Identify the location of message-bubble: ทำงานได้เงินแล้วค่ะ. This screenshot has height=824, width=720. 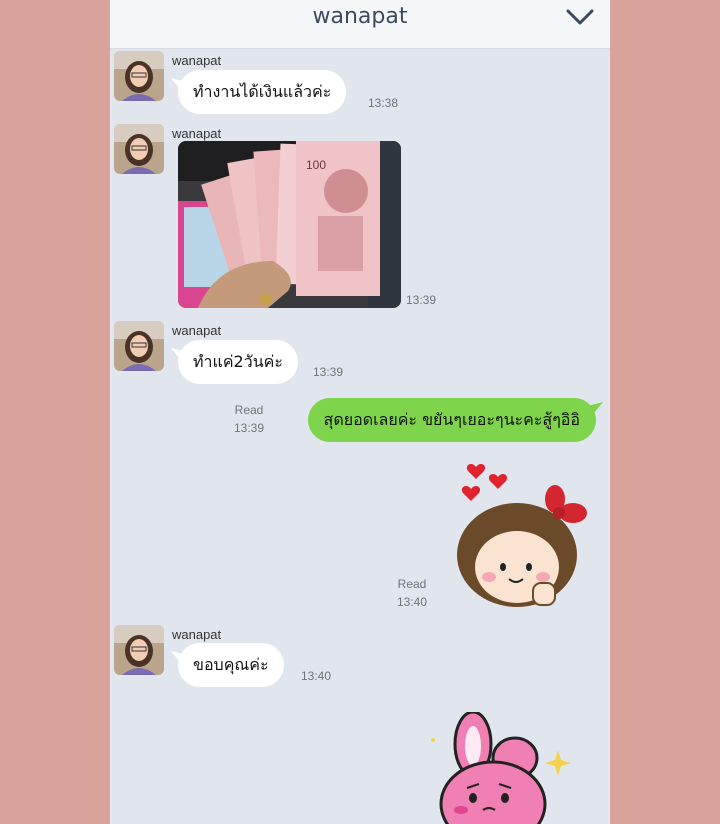
(262, 92).